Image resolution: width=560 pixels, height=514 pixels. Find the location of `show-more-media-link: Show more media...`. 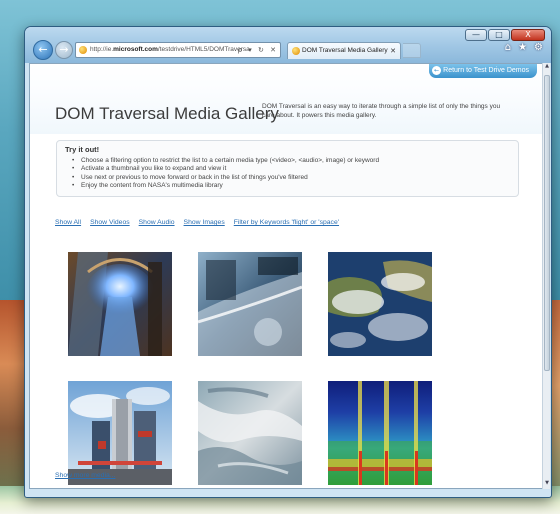

show-more-media-link: Show more media... is located at coordinates (85, 475).